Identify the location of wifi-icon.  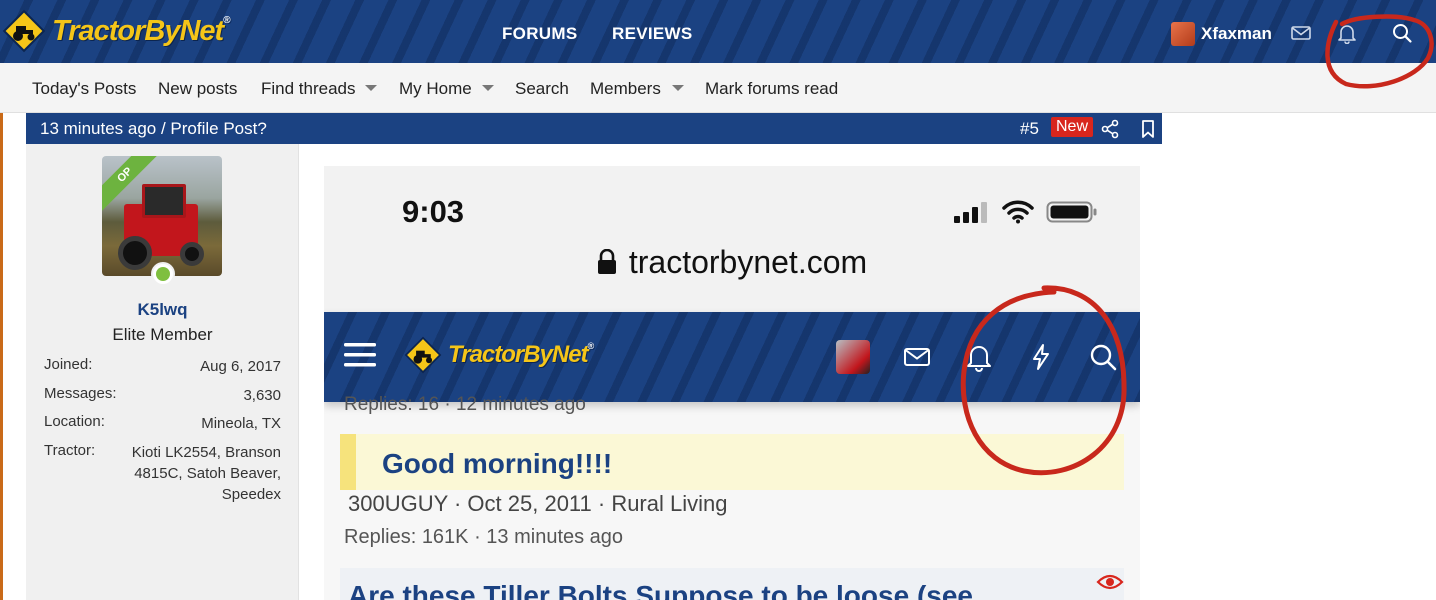
(1018, 212).